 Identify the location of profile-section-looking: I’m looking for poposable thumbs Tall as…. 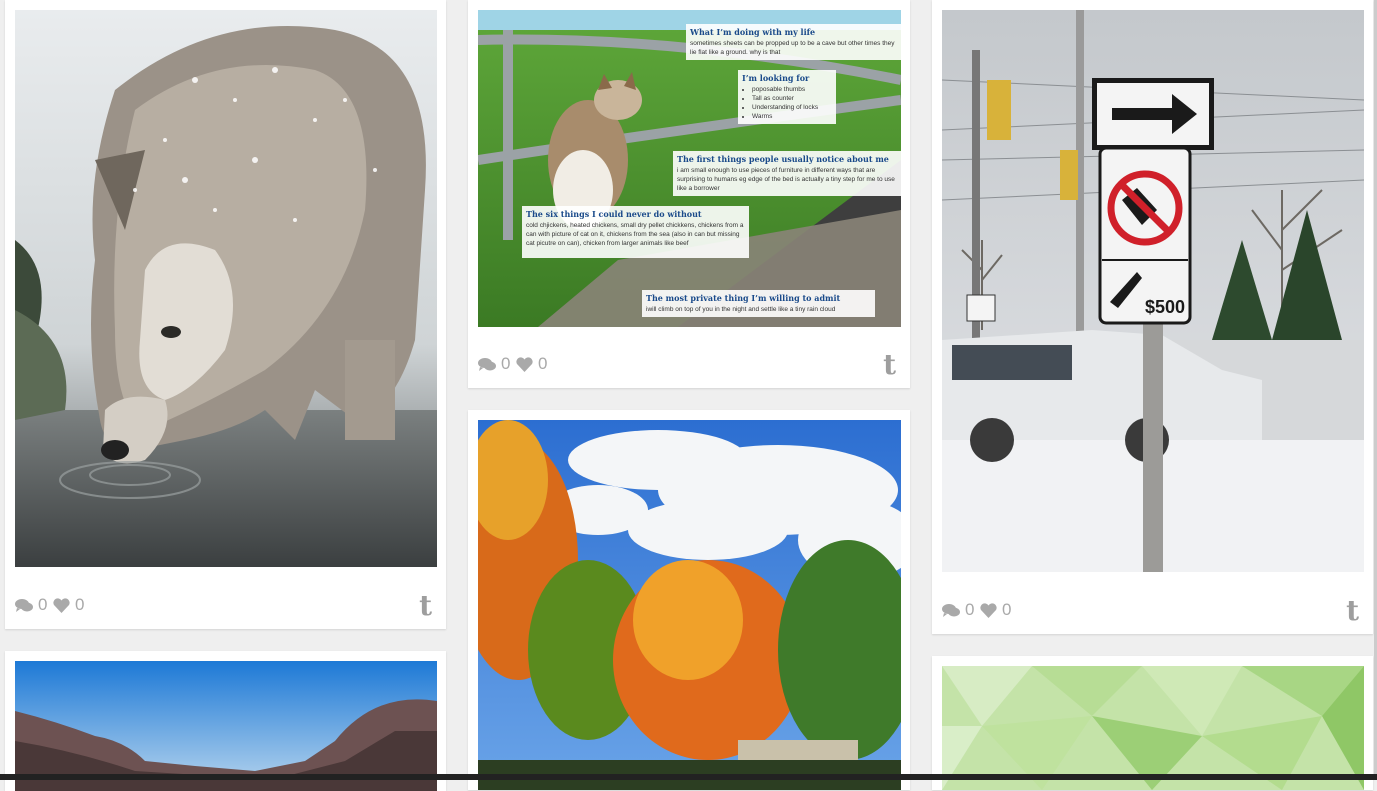
(787, 97).